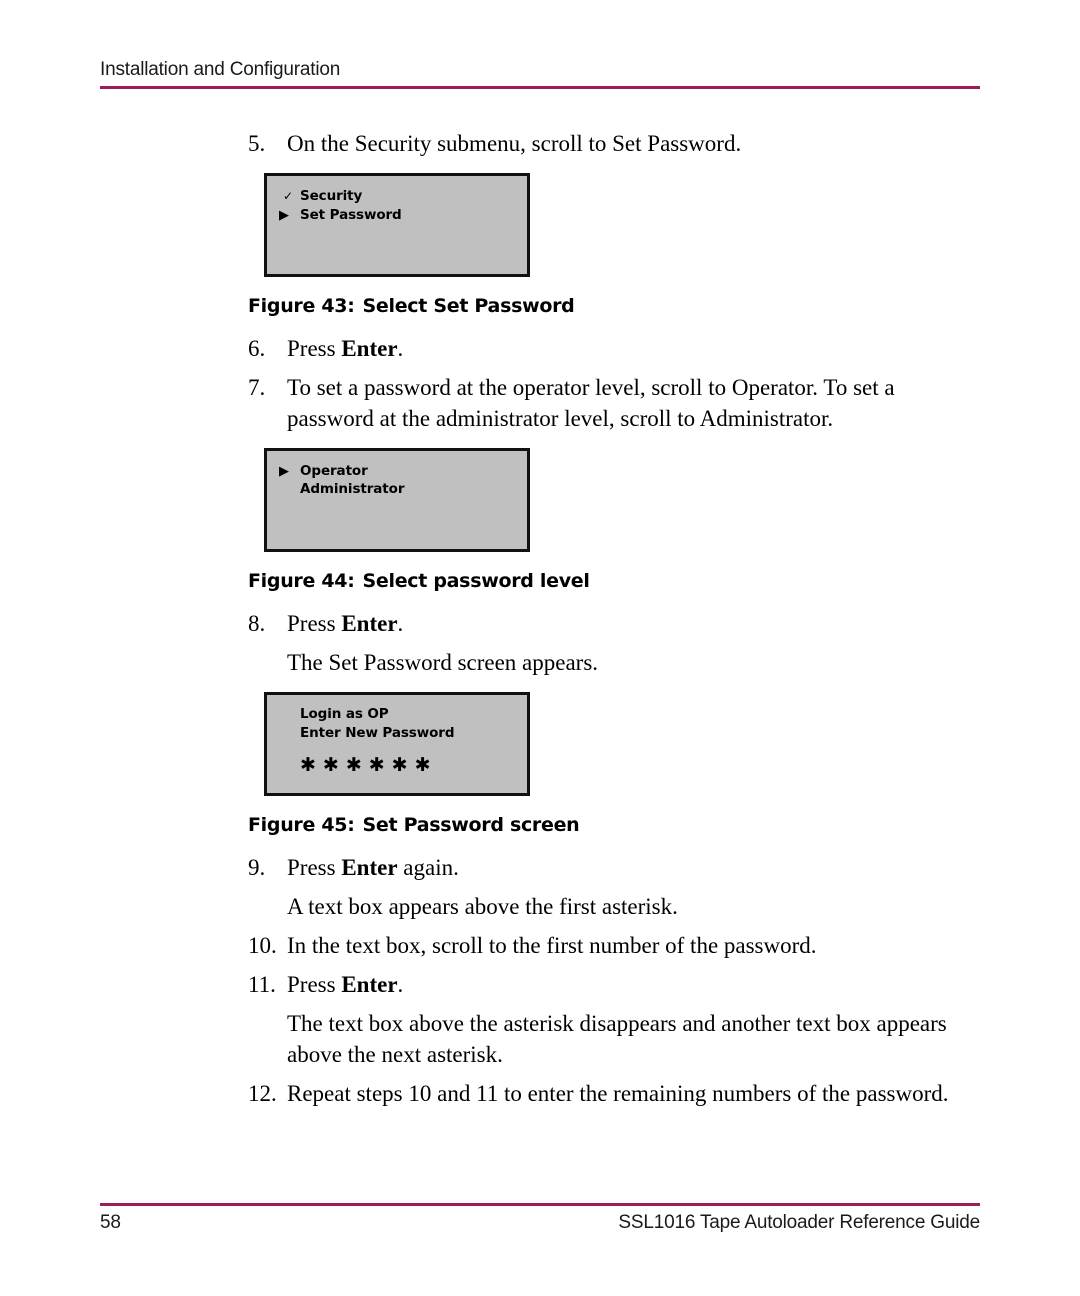 The width and height of the screenshot is (1080, 1296). What do you see at coordinates (262, 984) in the screenshot?
I see `step-11-number: 11.` at bounding box center [262, 984].